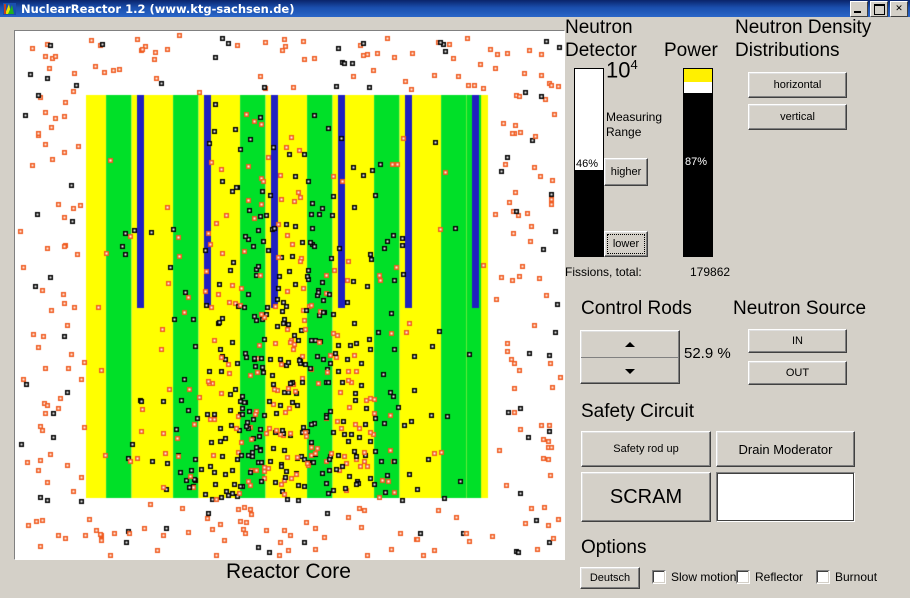  What do you see at coordinates (691, 50) in the screenshot?
I see `power-heading: Power` at bounding box center [691, 50].